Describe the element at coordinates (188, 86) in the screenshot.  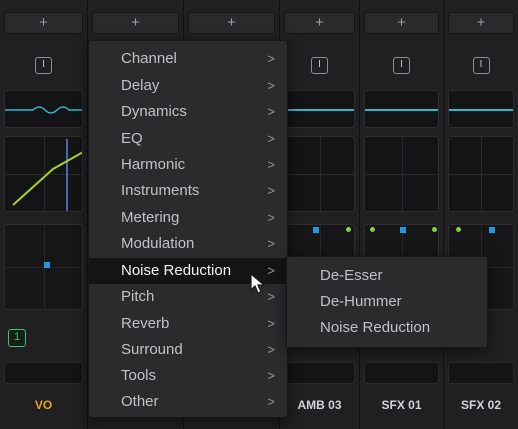
I see `menu-item-delay: Delay >` at that location.